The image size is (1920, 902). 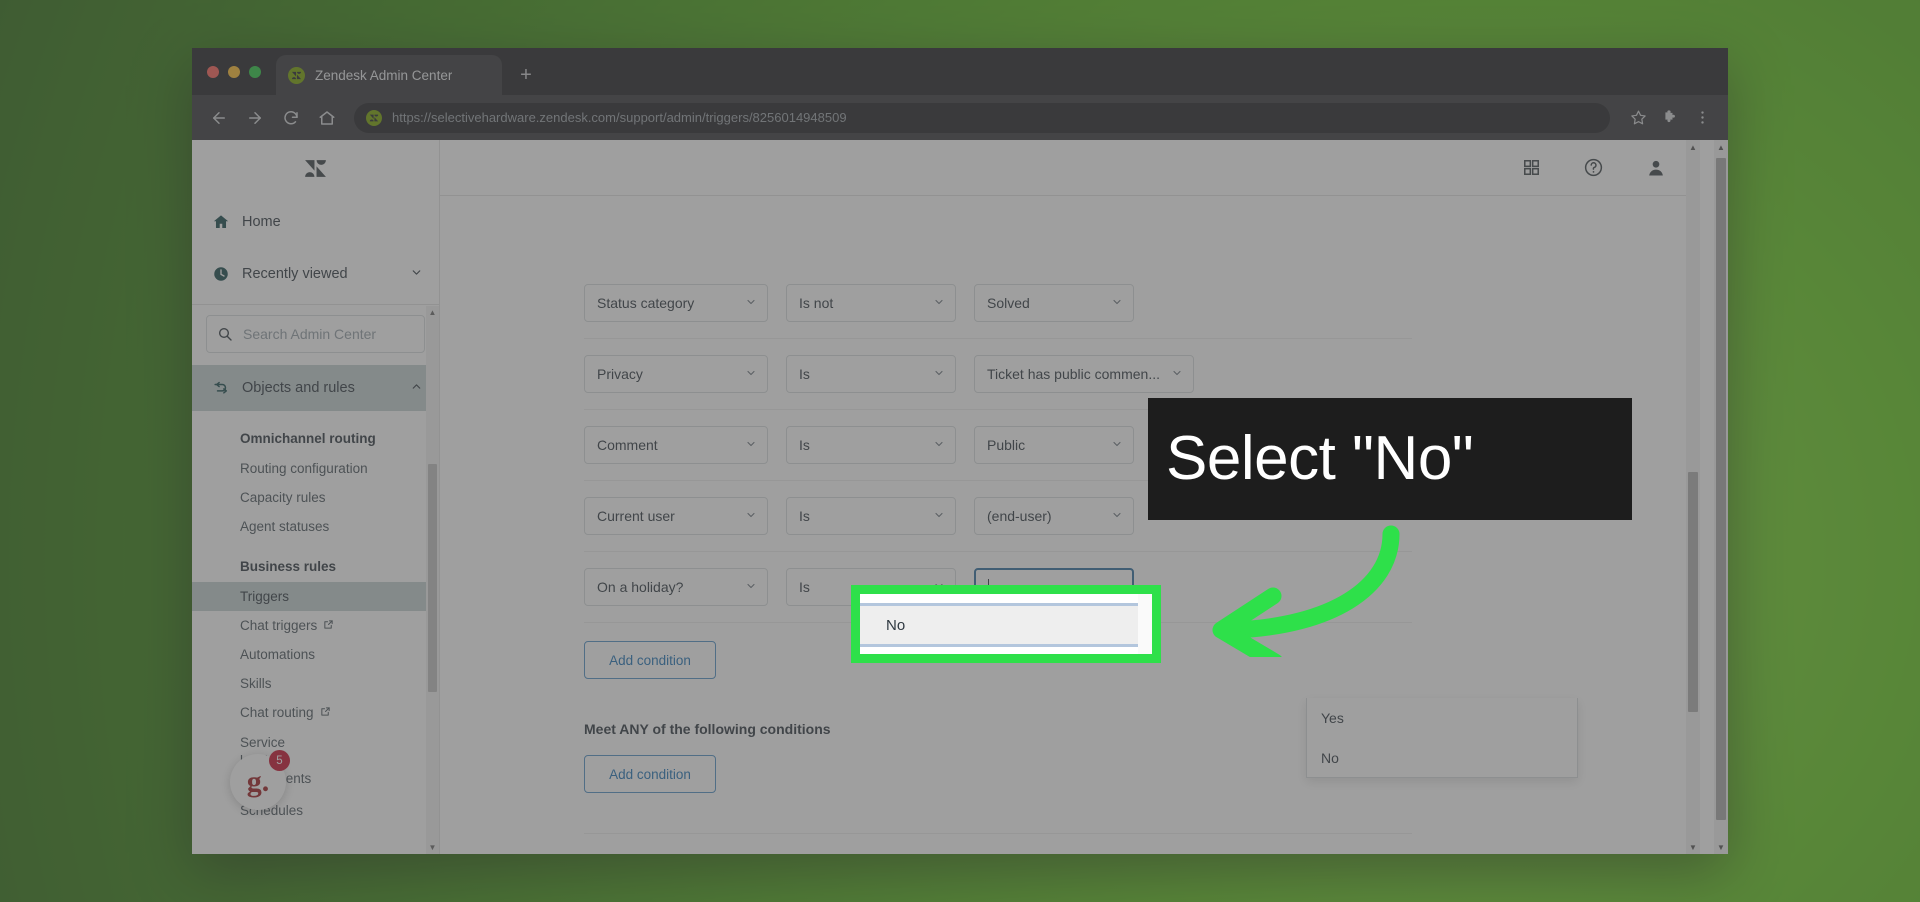 I want to click on add-condition-any-button: Add condition, so click(x=650, y=774).